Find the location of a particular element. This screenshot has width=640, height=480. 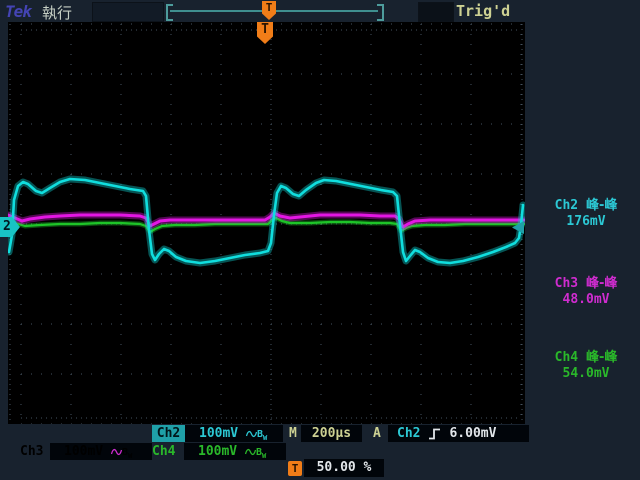

measurement-label: Ch2 峰-峰 is located at coordinates (586, 205).